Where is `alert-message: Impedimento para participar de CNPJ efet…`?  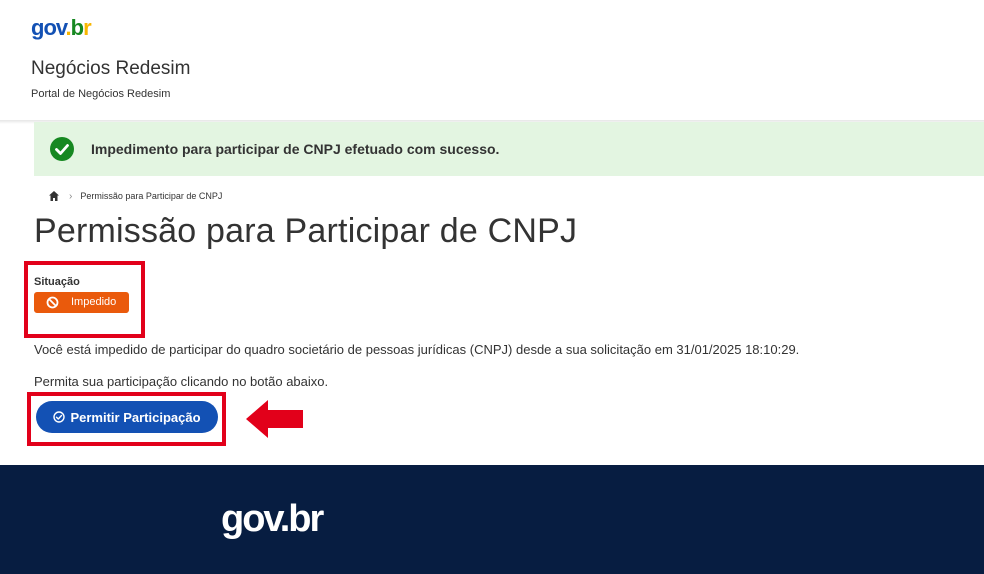 alert-message: Impedimento para participar de CNPJ efet… is located at coordinates (295, 149).